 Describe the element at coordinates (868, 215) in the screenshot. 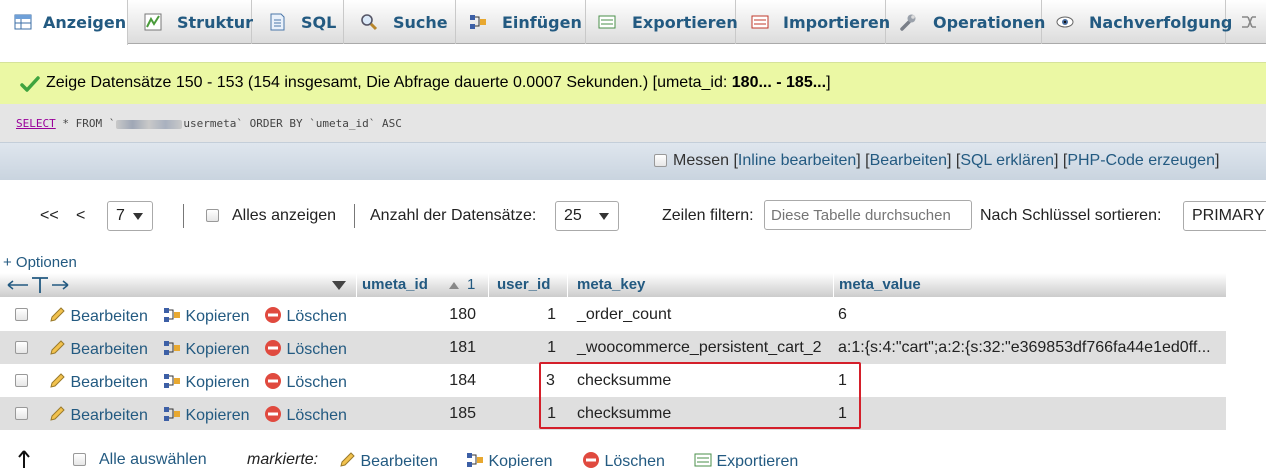

I see `filter-rows-input` at that location.